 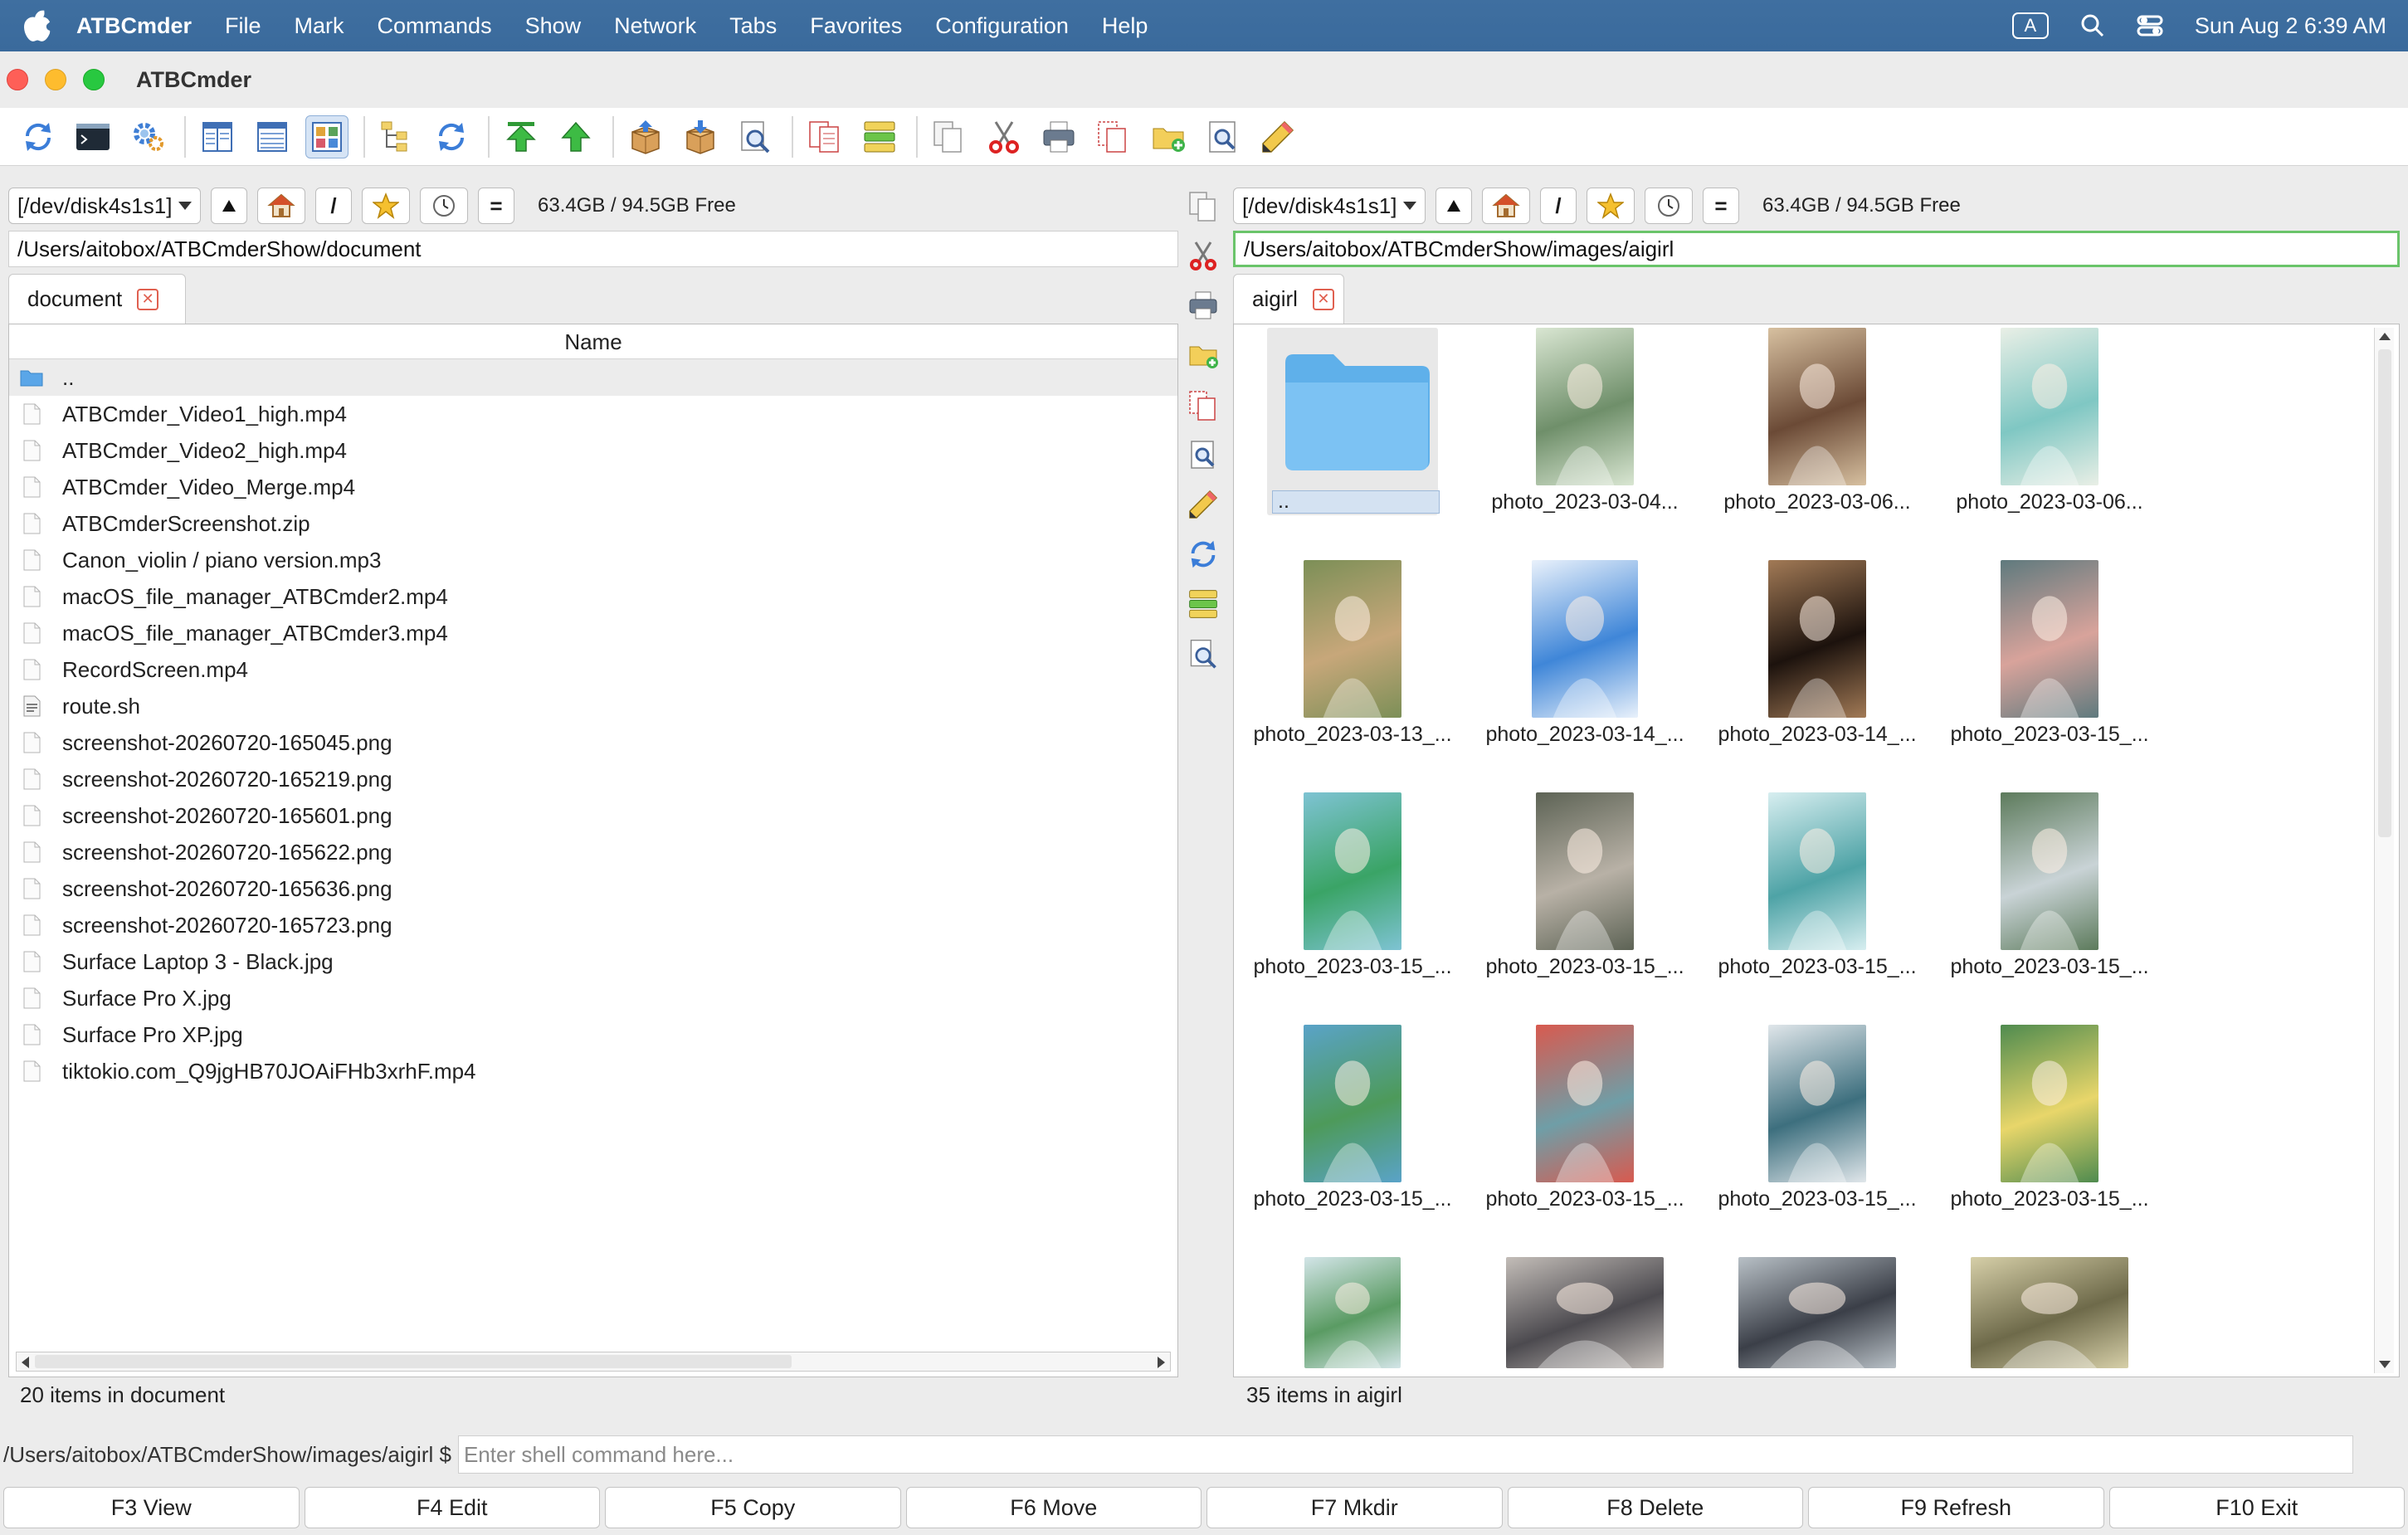 I want to click on list-item: tiktokio.com_Q9jgHB70JOAiFHb3xrhF.mp4, so click(x=593, y=1071).